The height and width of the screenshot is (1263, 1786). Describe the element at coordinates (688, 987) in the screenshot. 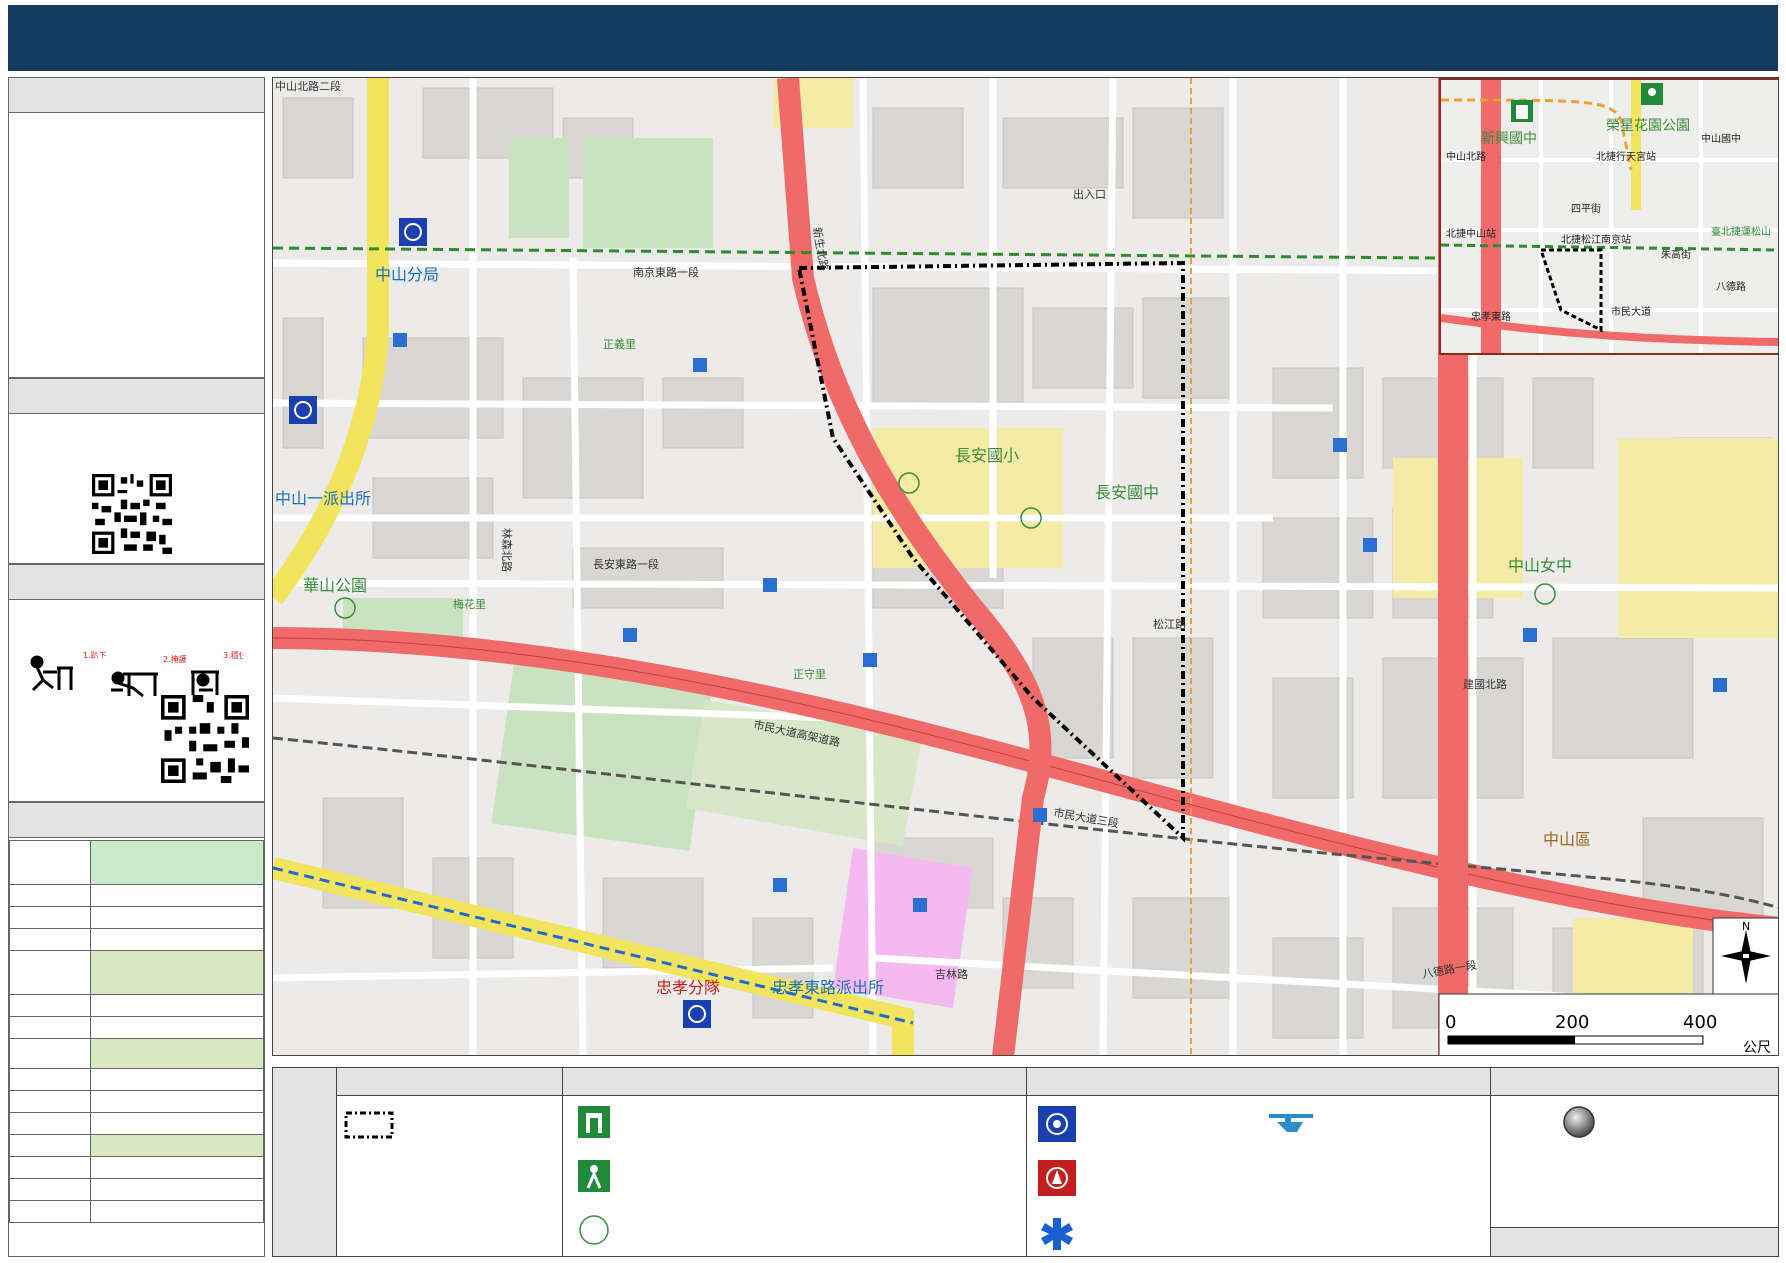

I see `label-zhongxiao-fire: 忠孝分隊` at that location.